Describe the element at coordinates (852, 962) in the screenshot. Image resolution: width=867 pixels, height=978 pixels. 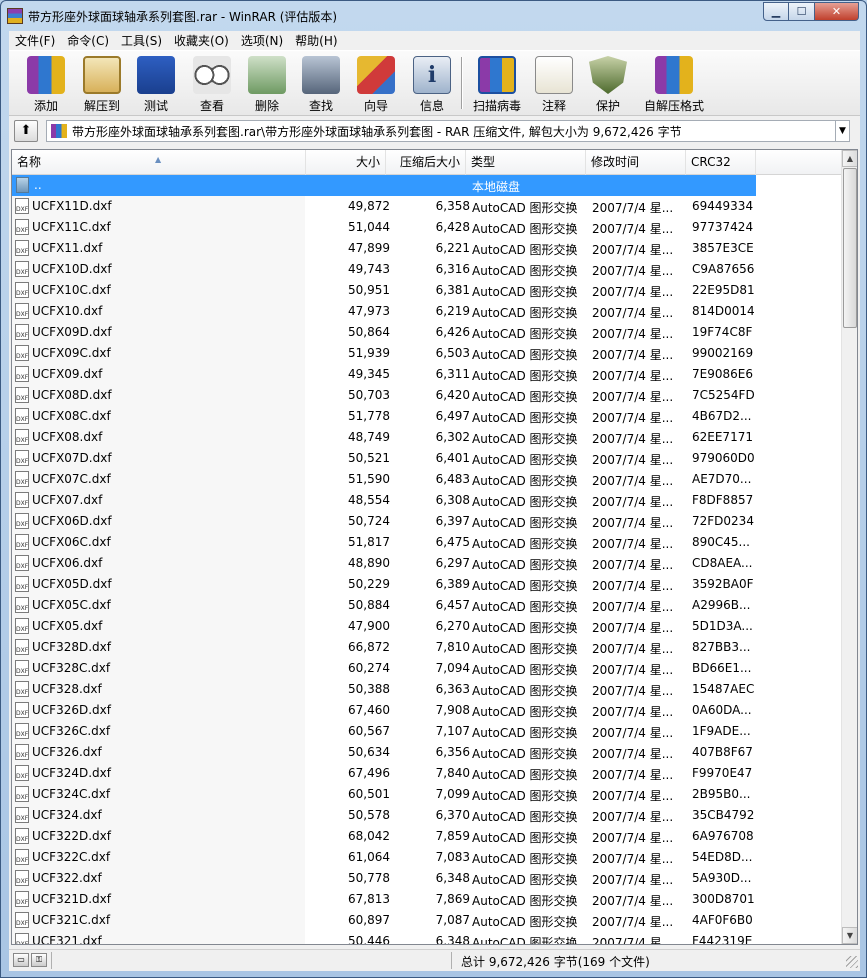
I see `resize-grip` at that location.